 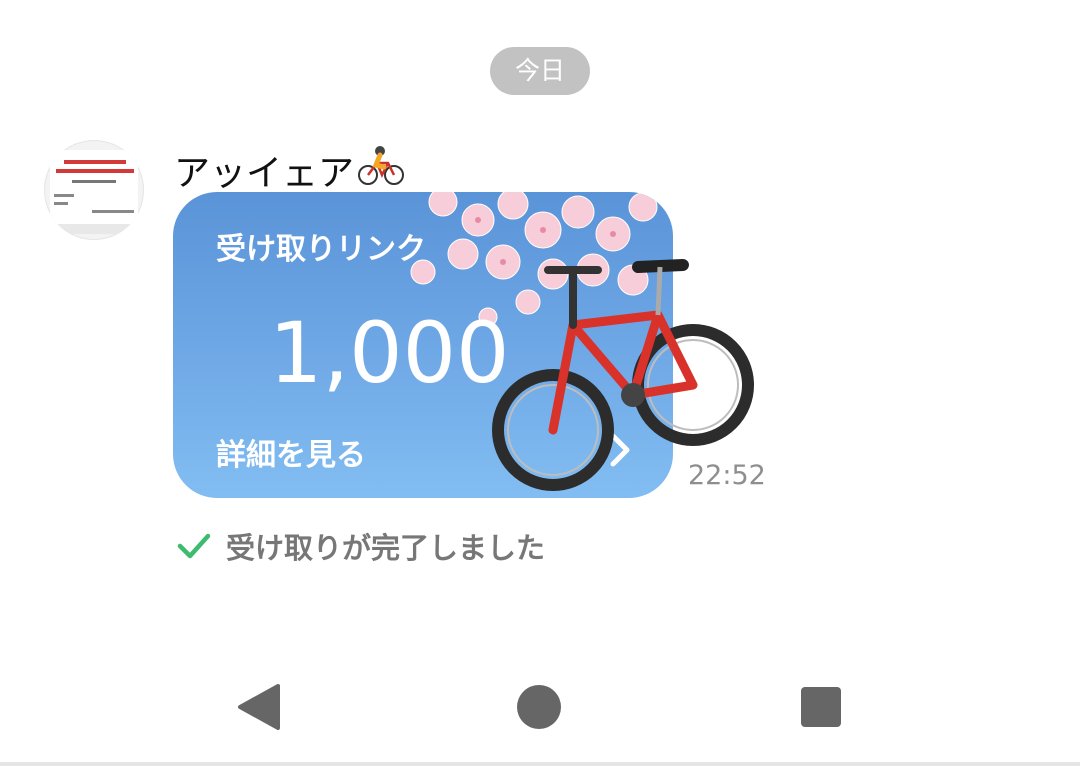 What do you see at coordinates (291, 452) in the screenshot?
I see `details-link: 詳細を見る` at bounding box center [291, 452].